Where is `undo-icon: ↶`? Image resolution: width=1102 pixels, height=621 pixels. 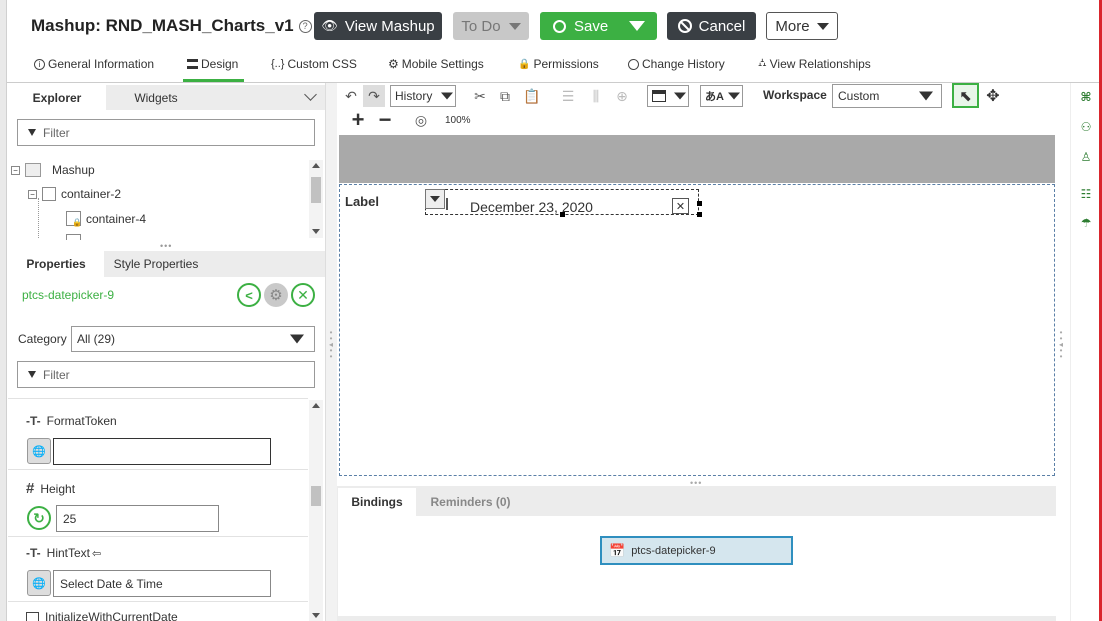 undo-icon: ↶ is located at coordinates (351, 96).